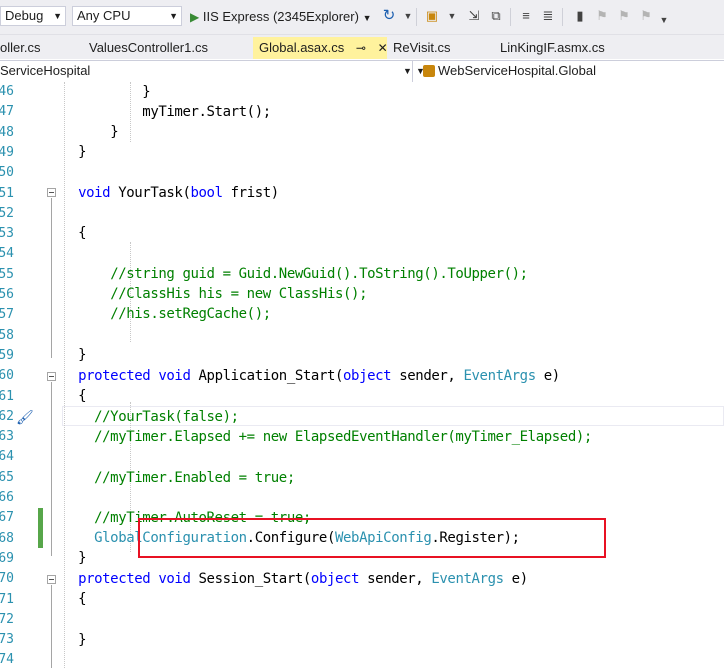  I want to click on toolbar-overflow-icon: ▼, so click(664, 20).